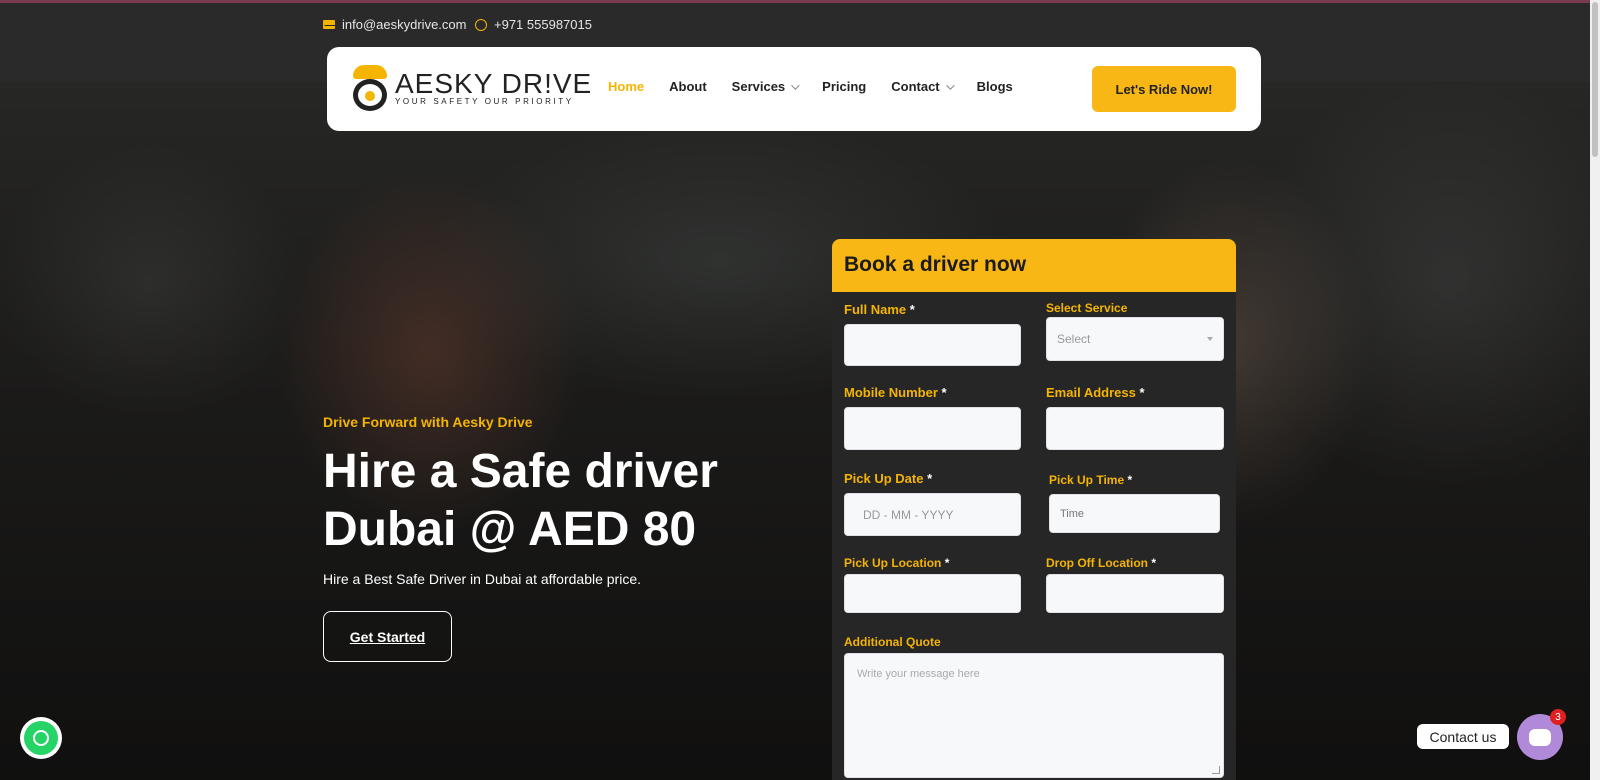  I want to click on additional-quote-field-group: Additional Quote Write your message here, so click(1034, 706).